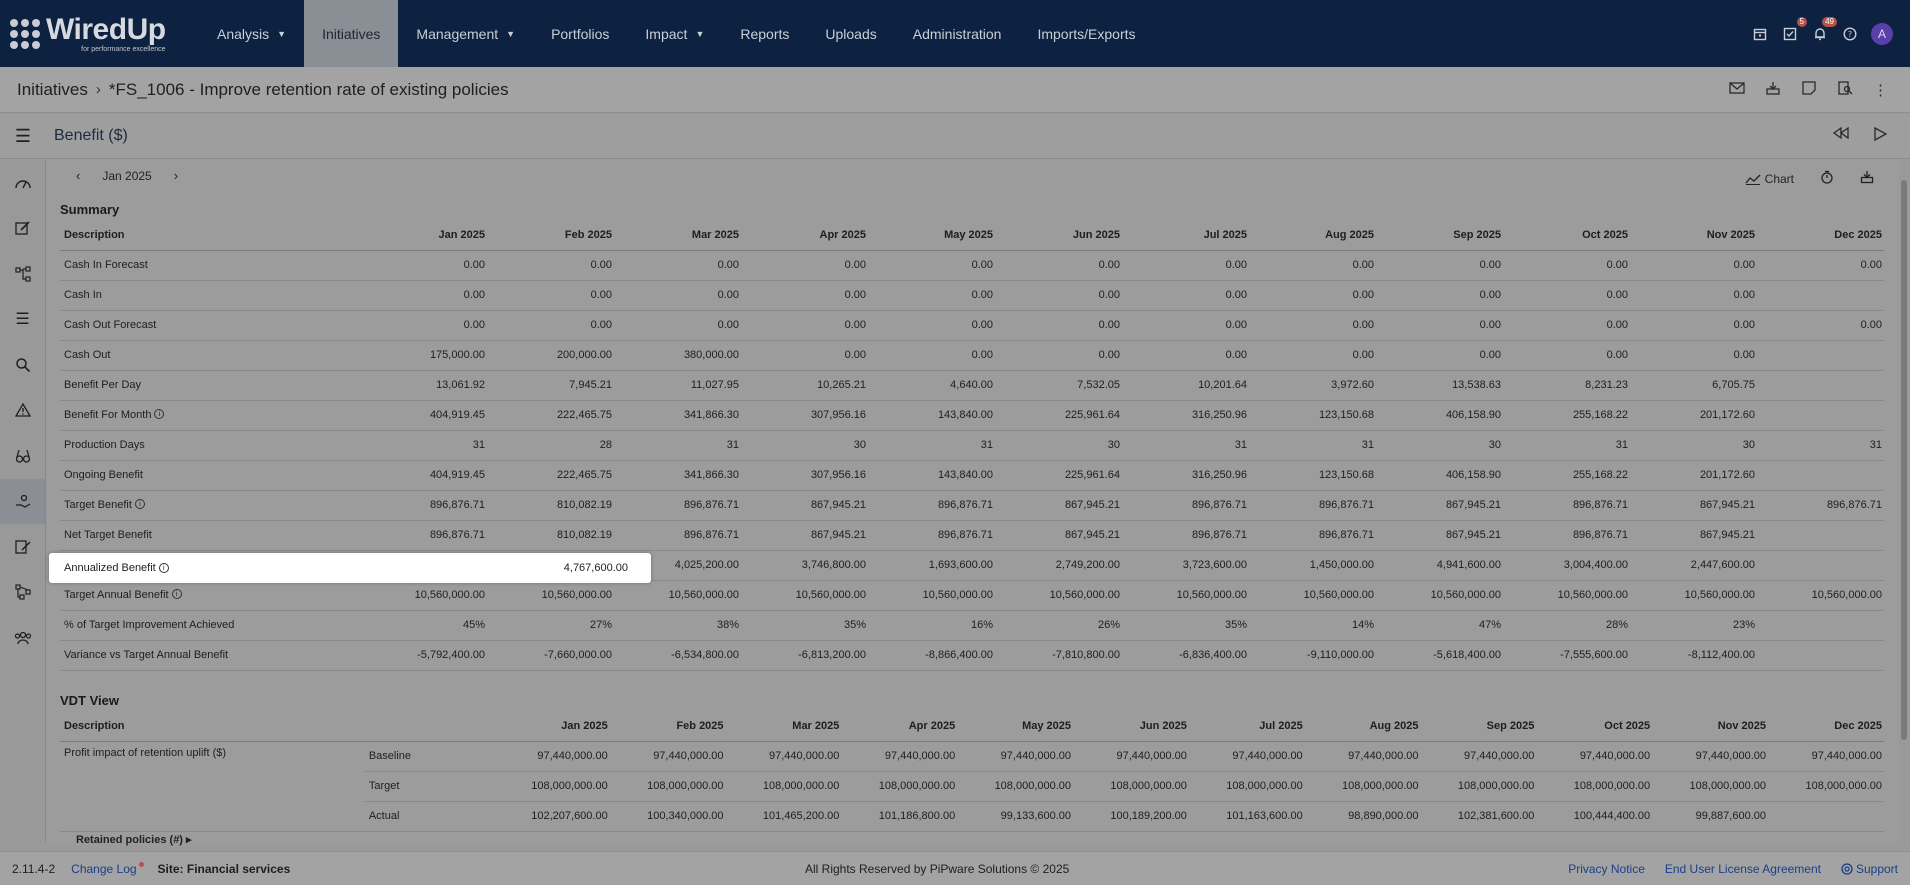  Describe the element at coordinates (1769, 179) in the screenshot. I see `chart-button: Chart` at that location.